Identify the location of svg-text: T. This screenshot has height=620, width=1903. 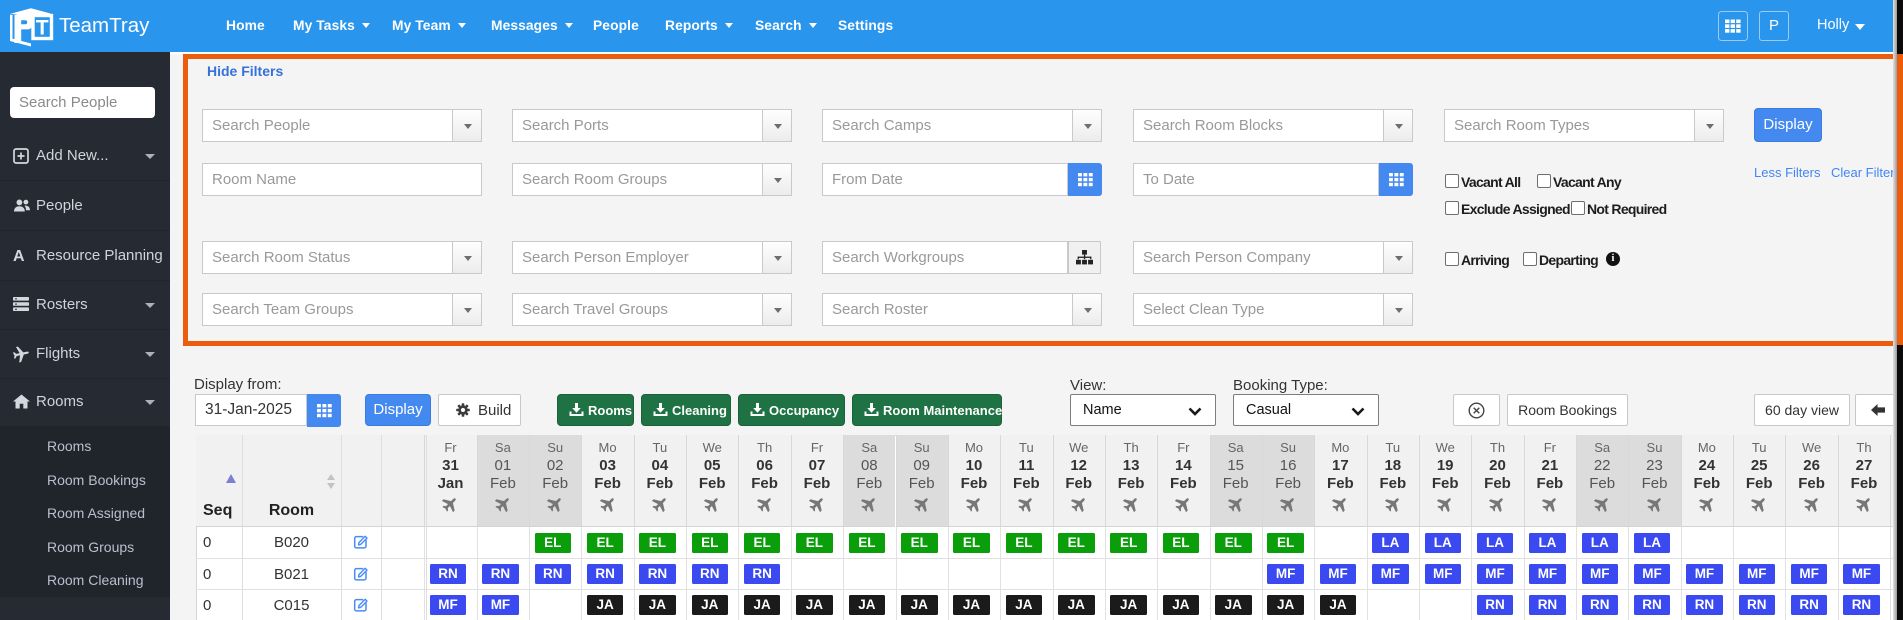
(42, 28).